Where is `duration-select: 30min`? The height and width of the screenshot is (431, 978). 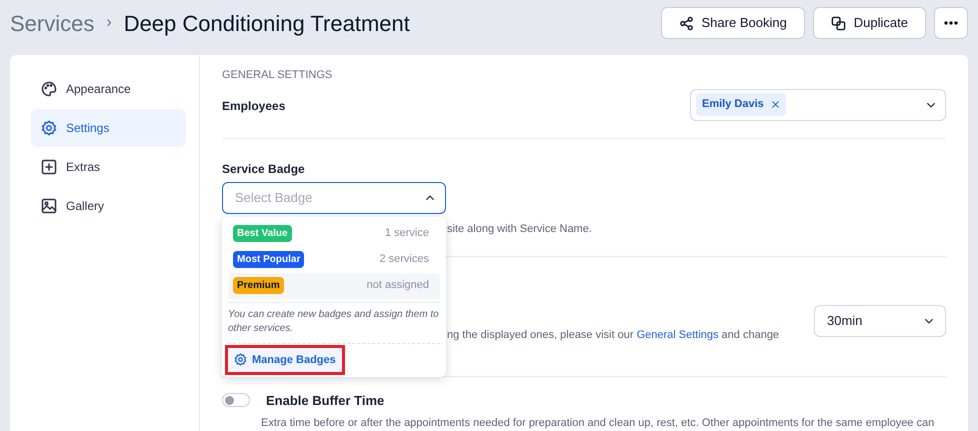
duration-select: 30min is located at coordinates (880, 320).